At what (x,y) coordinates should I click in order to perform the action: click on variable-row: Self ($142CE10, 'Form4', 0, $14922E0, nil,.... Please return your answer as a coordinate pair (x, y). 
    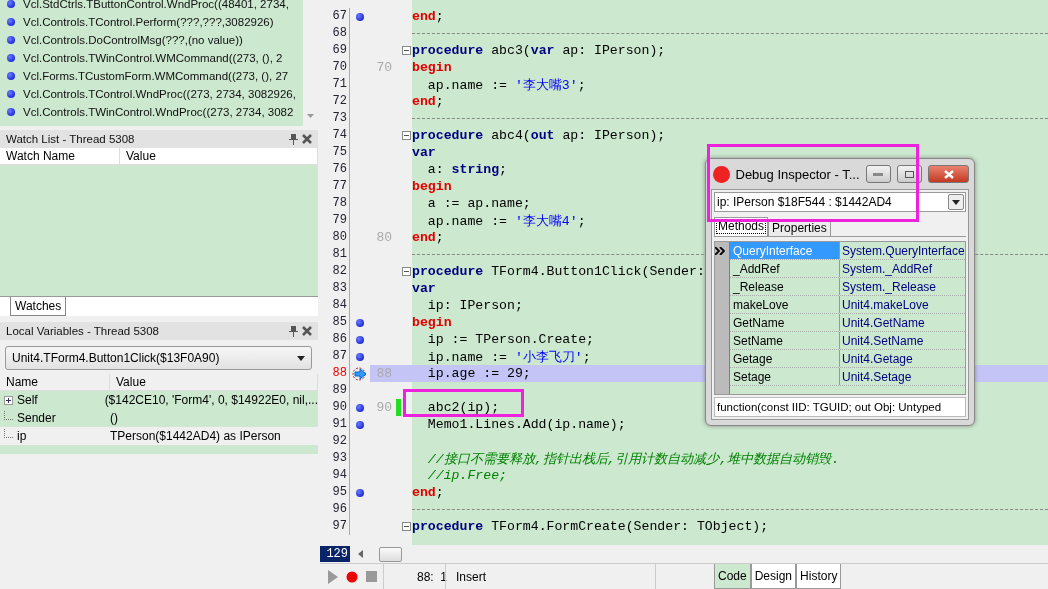
    Looking at the image, I should click on (159, 400).